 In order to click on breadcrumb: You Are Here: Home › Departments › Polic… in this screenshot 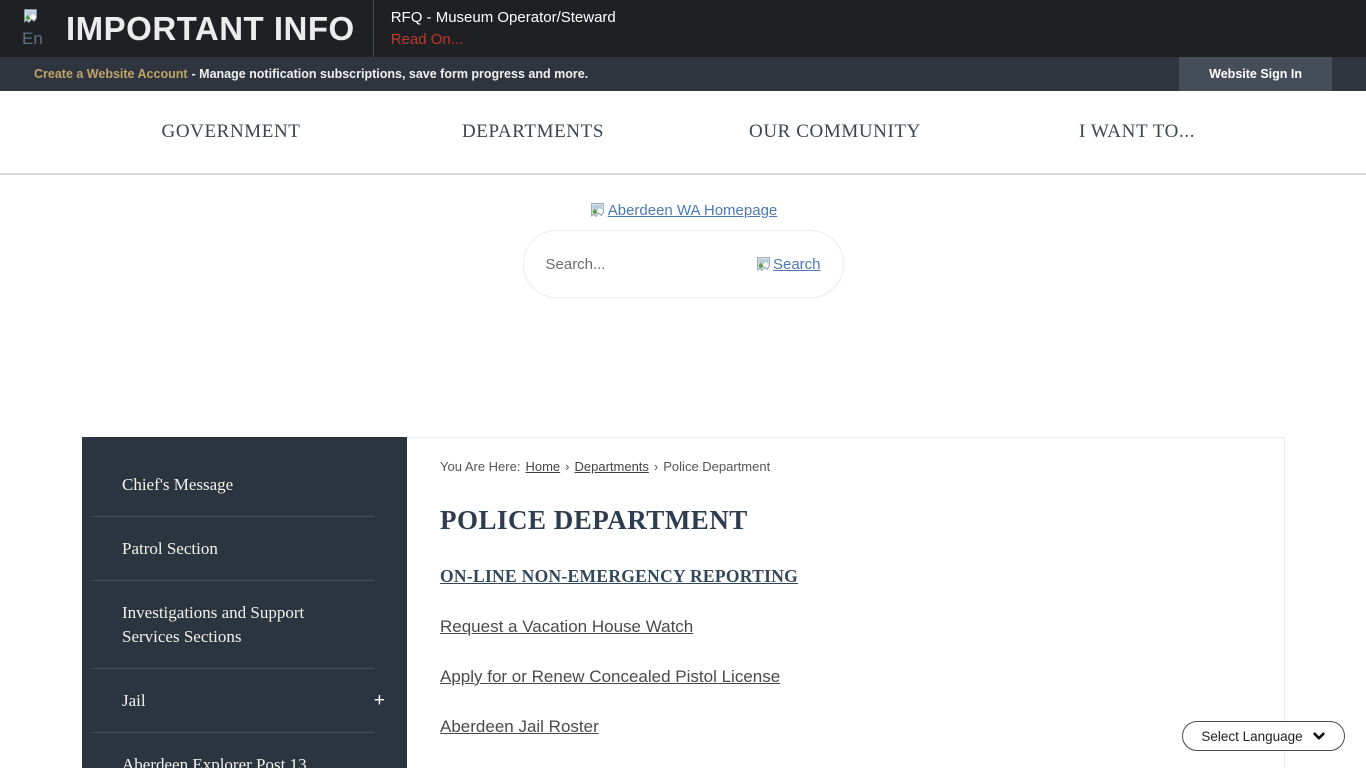, I will do `click(847, 466)`.